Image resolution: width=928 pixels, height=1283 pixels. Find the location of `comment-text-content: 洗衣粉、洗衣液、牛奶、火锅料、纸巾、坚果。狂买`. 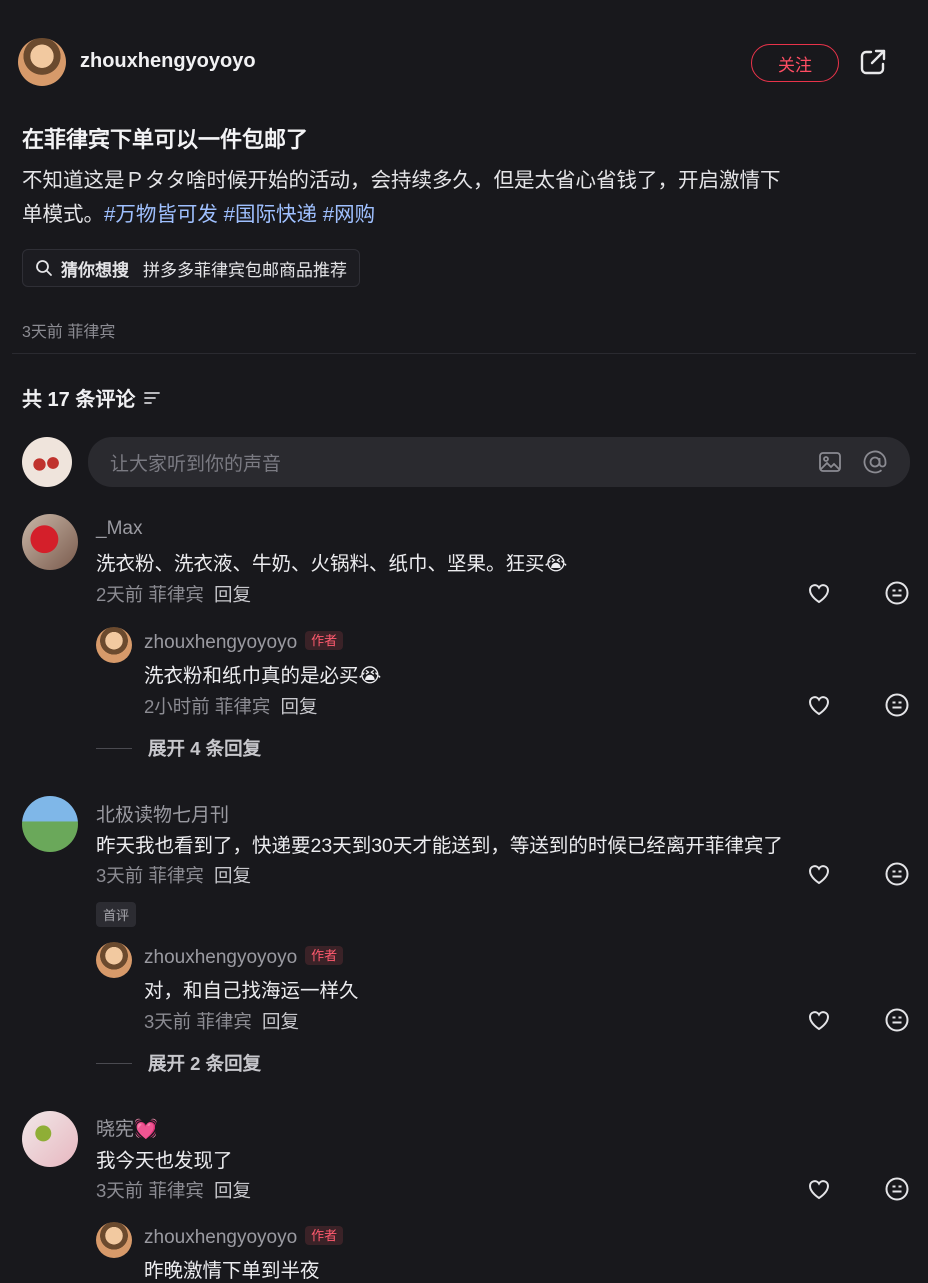

comment-text-content: 洗衣粉、洗衣液、牛奶、火锅料、纸巾、坚果。狂买 is located at coordinates (320, 564).